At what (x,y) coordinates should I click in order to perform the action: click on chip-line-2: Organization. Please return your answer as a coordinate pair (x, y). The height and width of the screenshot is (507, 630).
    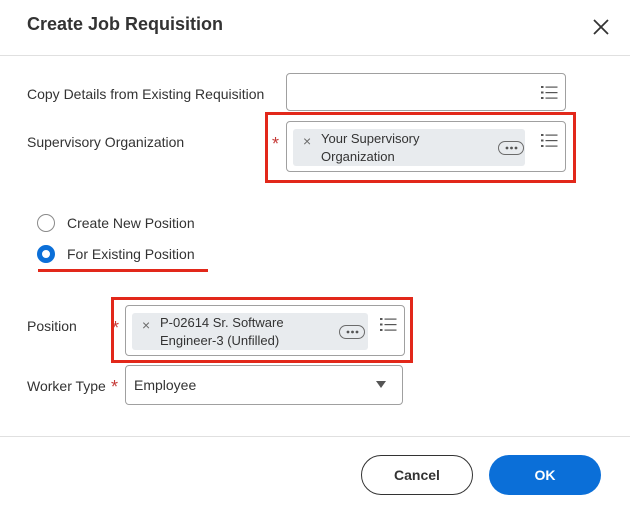
    Looking at the image, I should click on (358, 156).